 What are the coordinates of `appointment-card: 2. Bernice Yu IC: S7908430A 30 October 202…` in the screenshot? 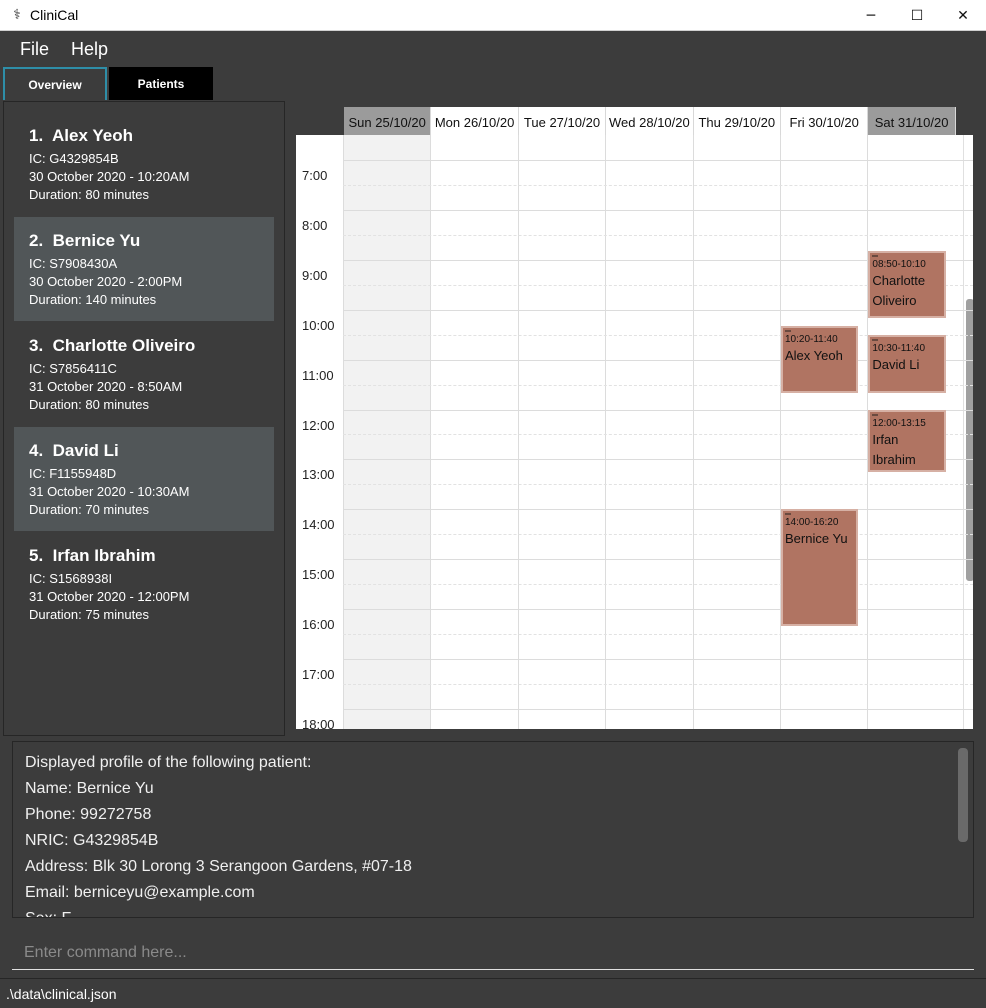 It's located at (144, 269).